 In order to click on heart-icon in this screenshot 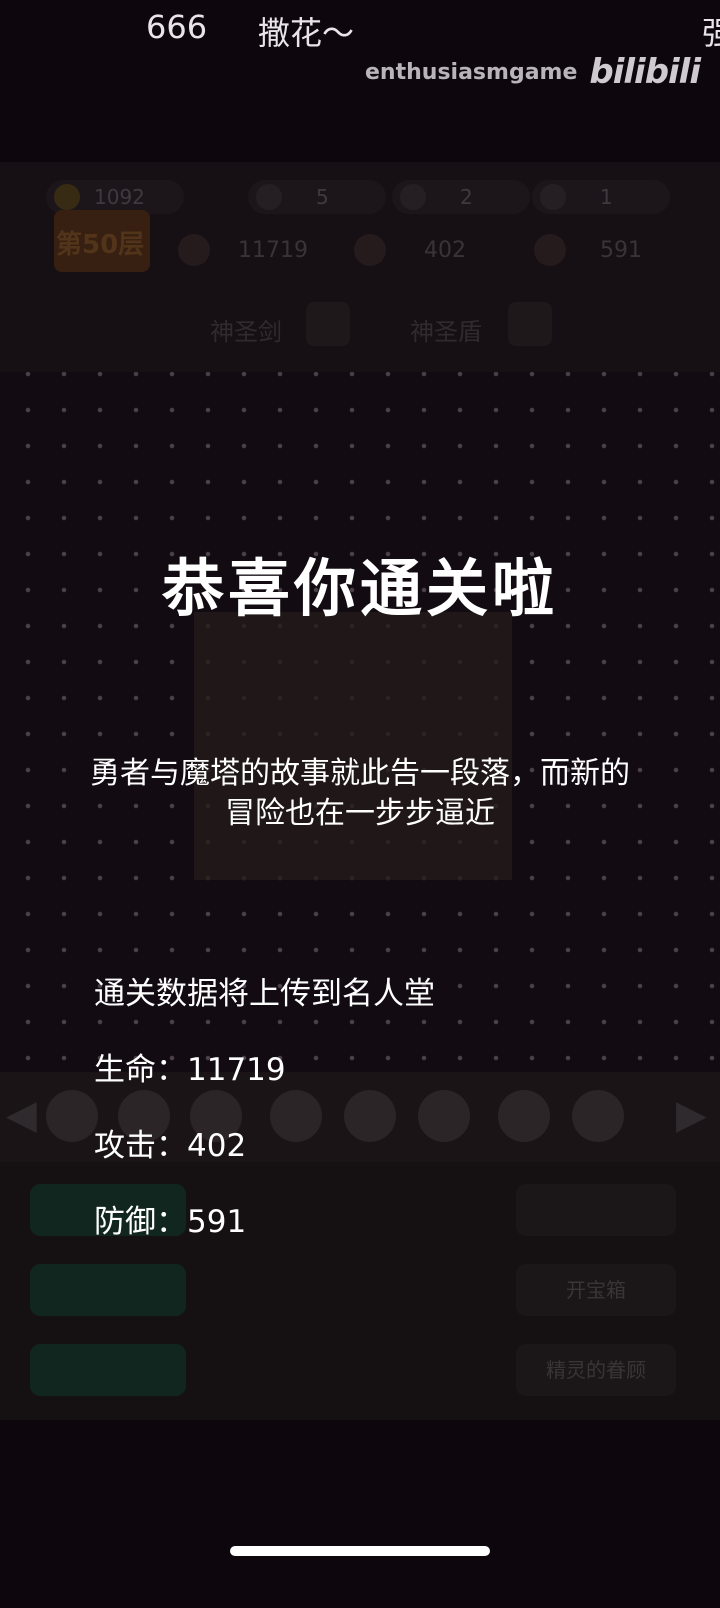, I will do `click(194, 250)`.